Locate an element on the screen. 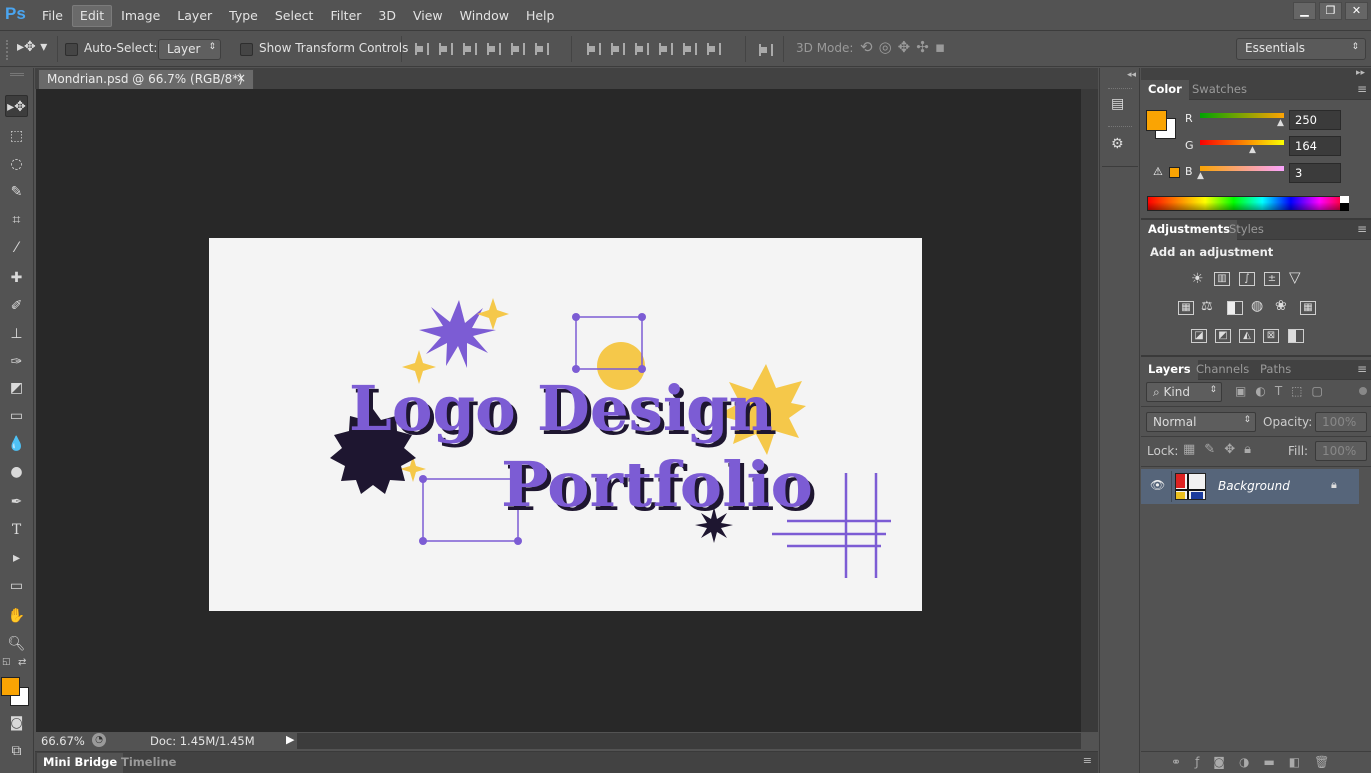 The image size is (1371, 773). gradient-map-icon: ⊠ is located at coordinates (1271, 336).